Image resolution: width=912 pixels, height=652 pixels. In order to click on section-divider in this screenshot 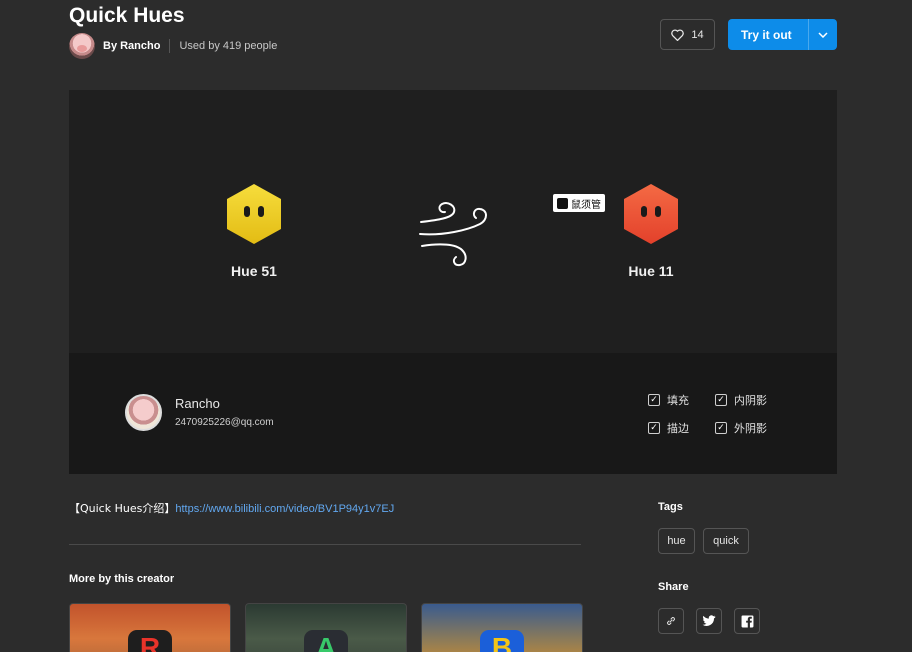, I will do `click(325, 544)`.